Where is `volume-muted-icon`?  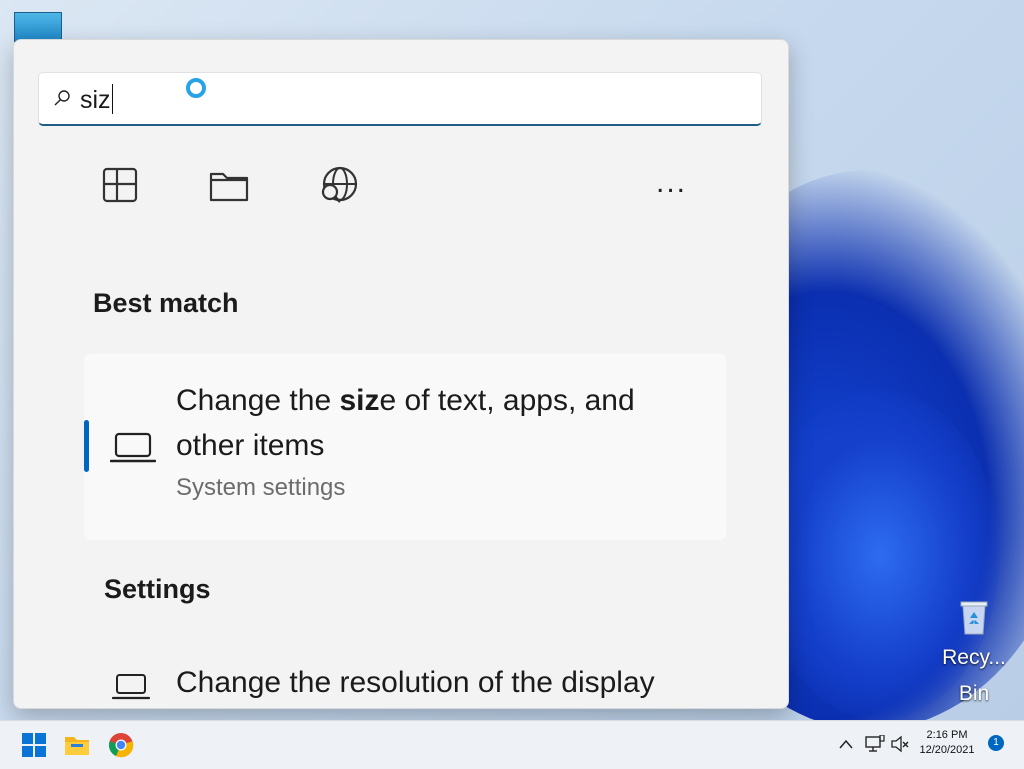 volume-muted-icon is located at coordinates (900, 744).